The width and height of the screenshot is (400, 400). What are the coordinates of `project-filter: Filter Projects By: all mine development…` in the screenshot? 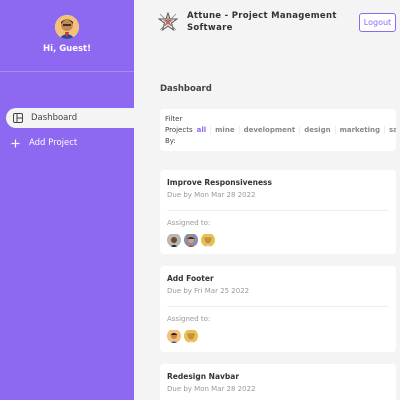 It's located at (278, 130).